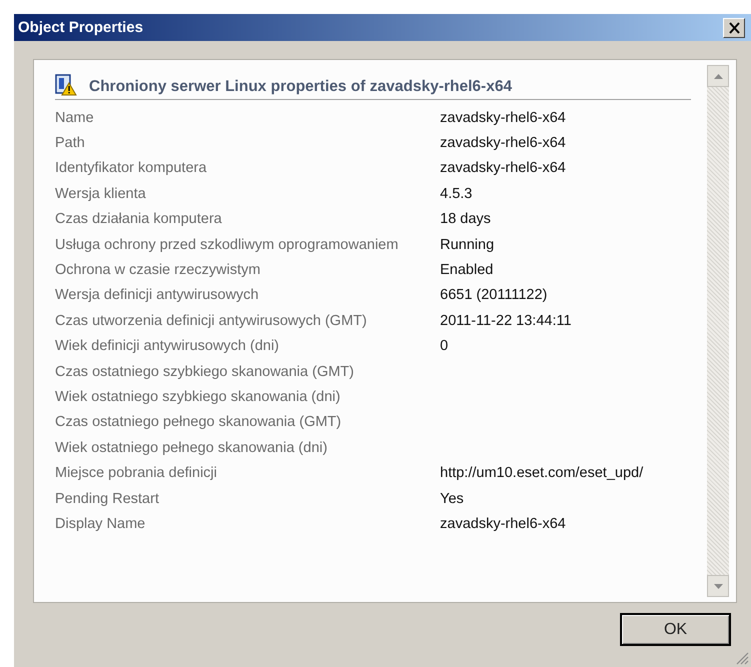 The width and height of the screenshot is (751, 667). What do you see at coordinates (718, 331) in the screenshot?
I see `vertical-scrollbar` at bounding box center [718, 331].